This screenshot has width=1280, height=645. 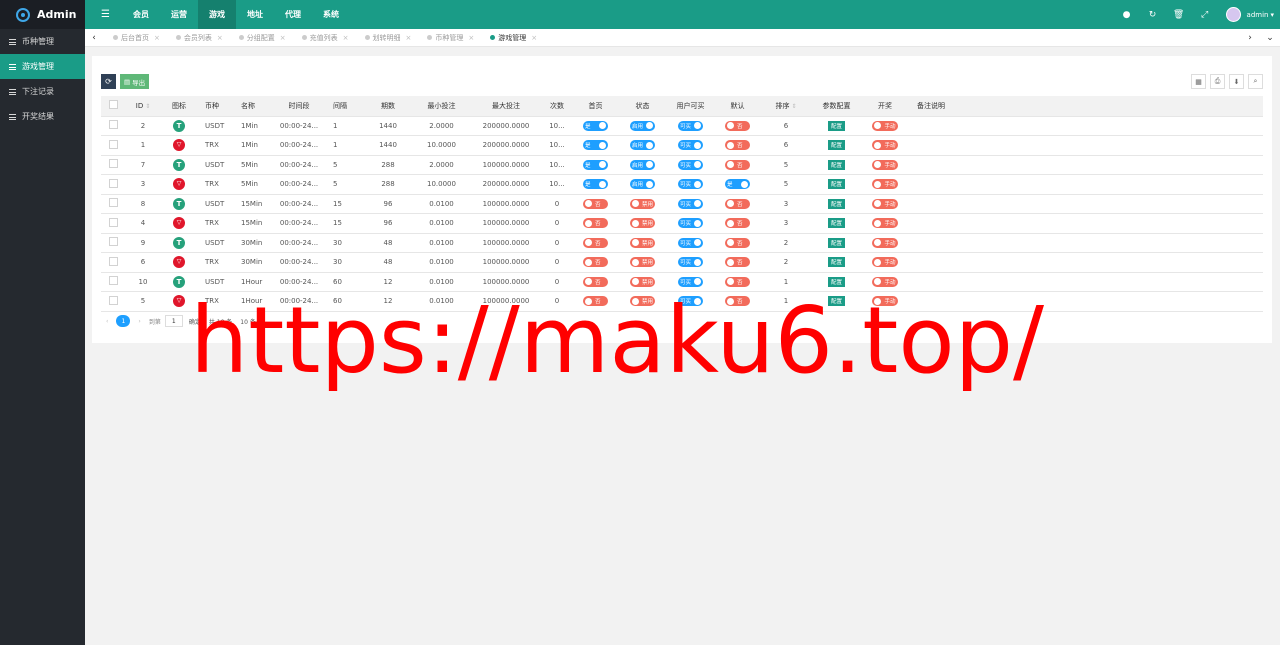 I want to click on search-icon: ⌕, so click(x=1255, y=81).